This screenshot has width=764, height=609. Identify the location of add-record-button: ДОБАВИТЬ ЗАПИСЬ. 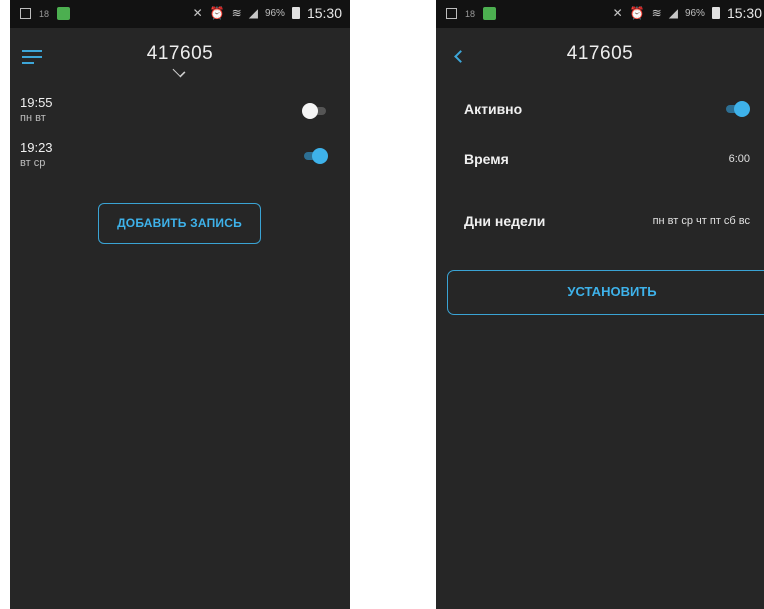
(179, 223).